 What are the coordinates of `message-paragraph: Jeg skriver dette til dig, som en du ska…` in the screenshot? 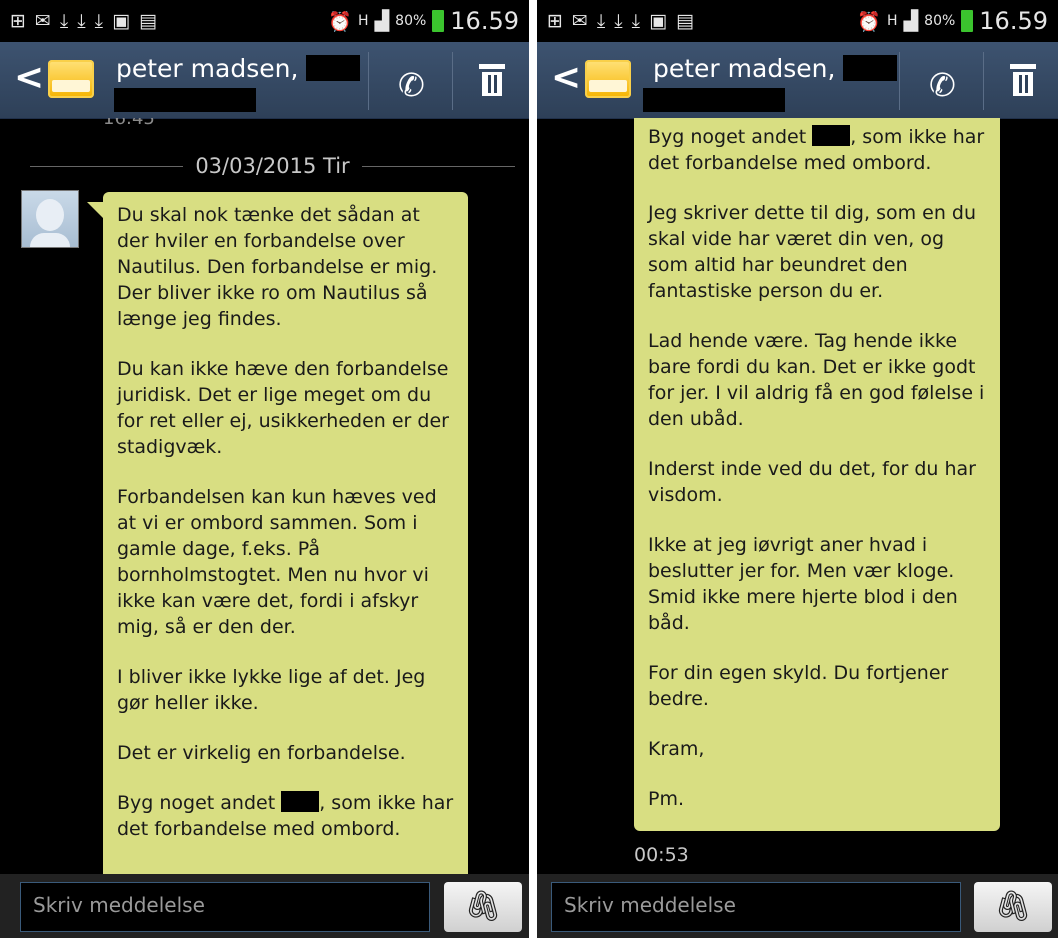 It's located at (812, 252).